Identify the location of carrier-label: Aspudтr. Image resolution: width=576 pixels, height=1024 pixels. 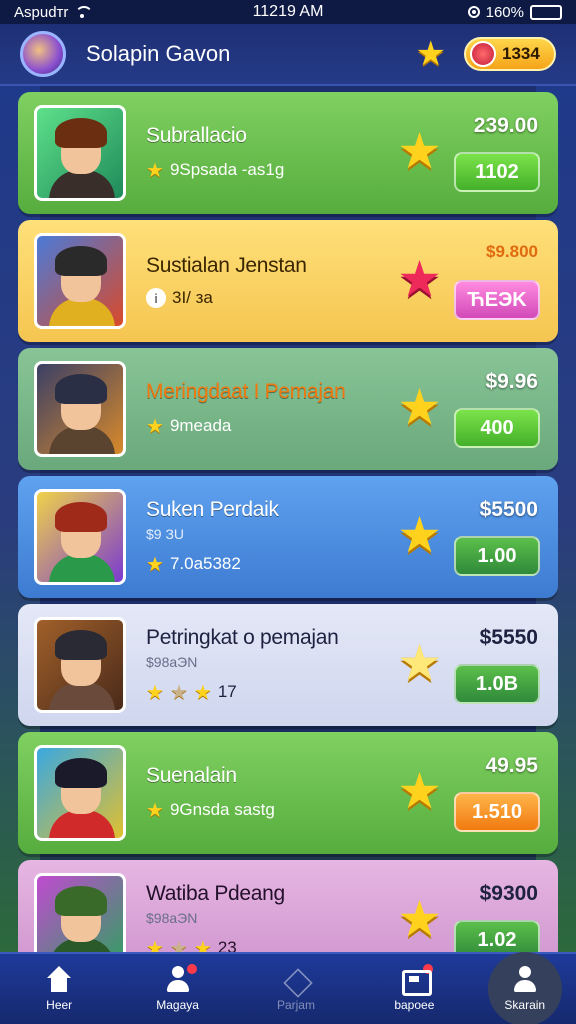
(41, 12).